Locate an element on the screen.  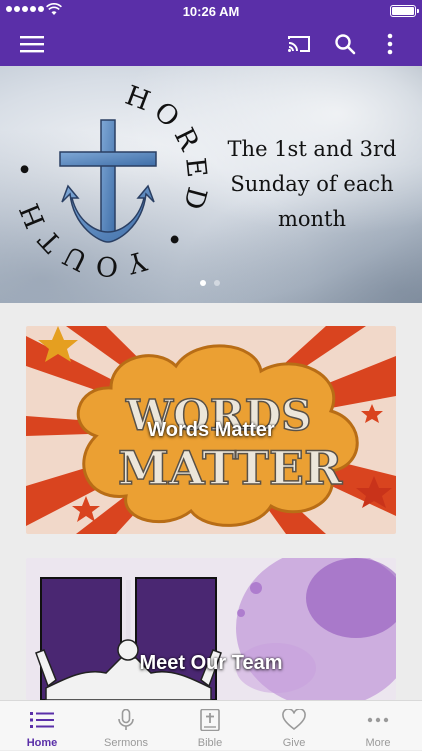
cast-button is located at coordinates (299, 44).